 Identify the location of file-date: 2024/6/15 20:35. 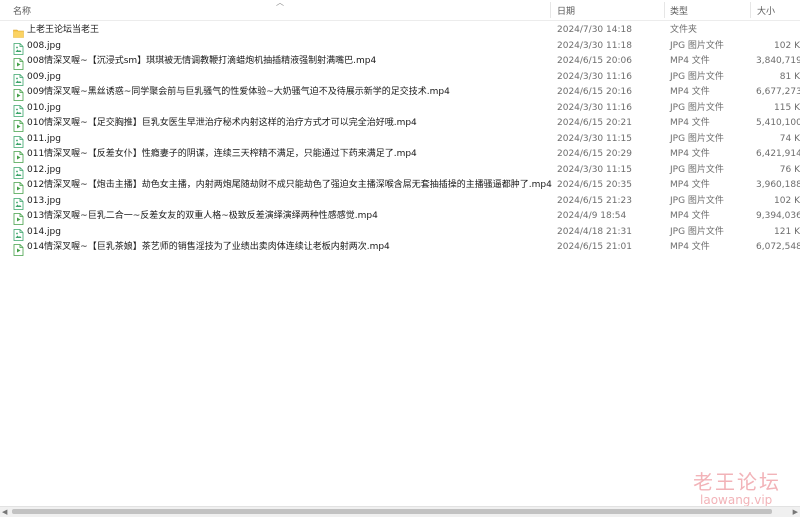
(594, 185).